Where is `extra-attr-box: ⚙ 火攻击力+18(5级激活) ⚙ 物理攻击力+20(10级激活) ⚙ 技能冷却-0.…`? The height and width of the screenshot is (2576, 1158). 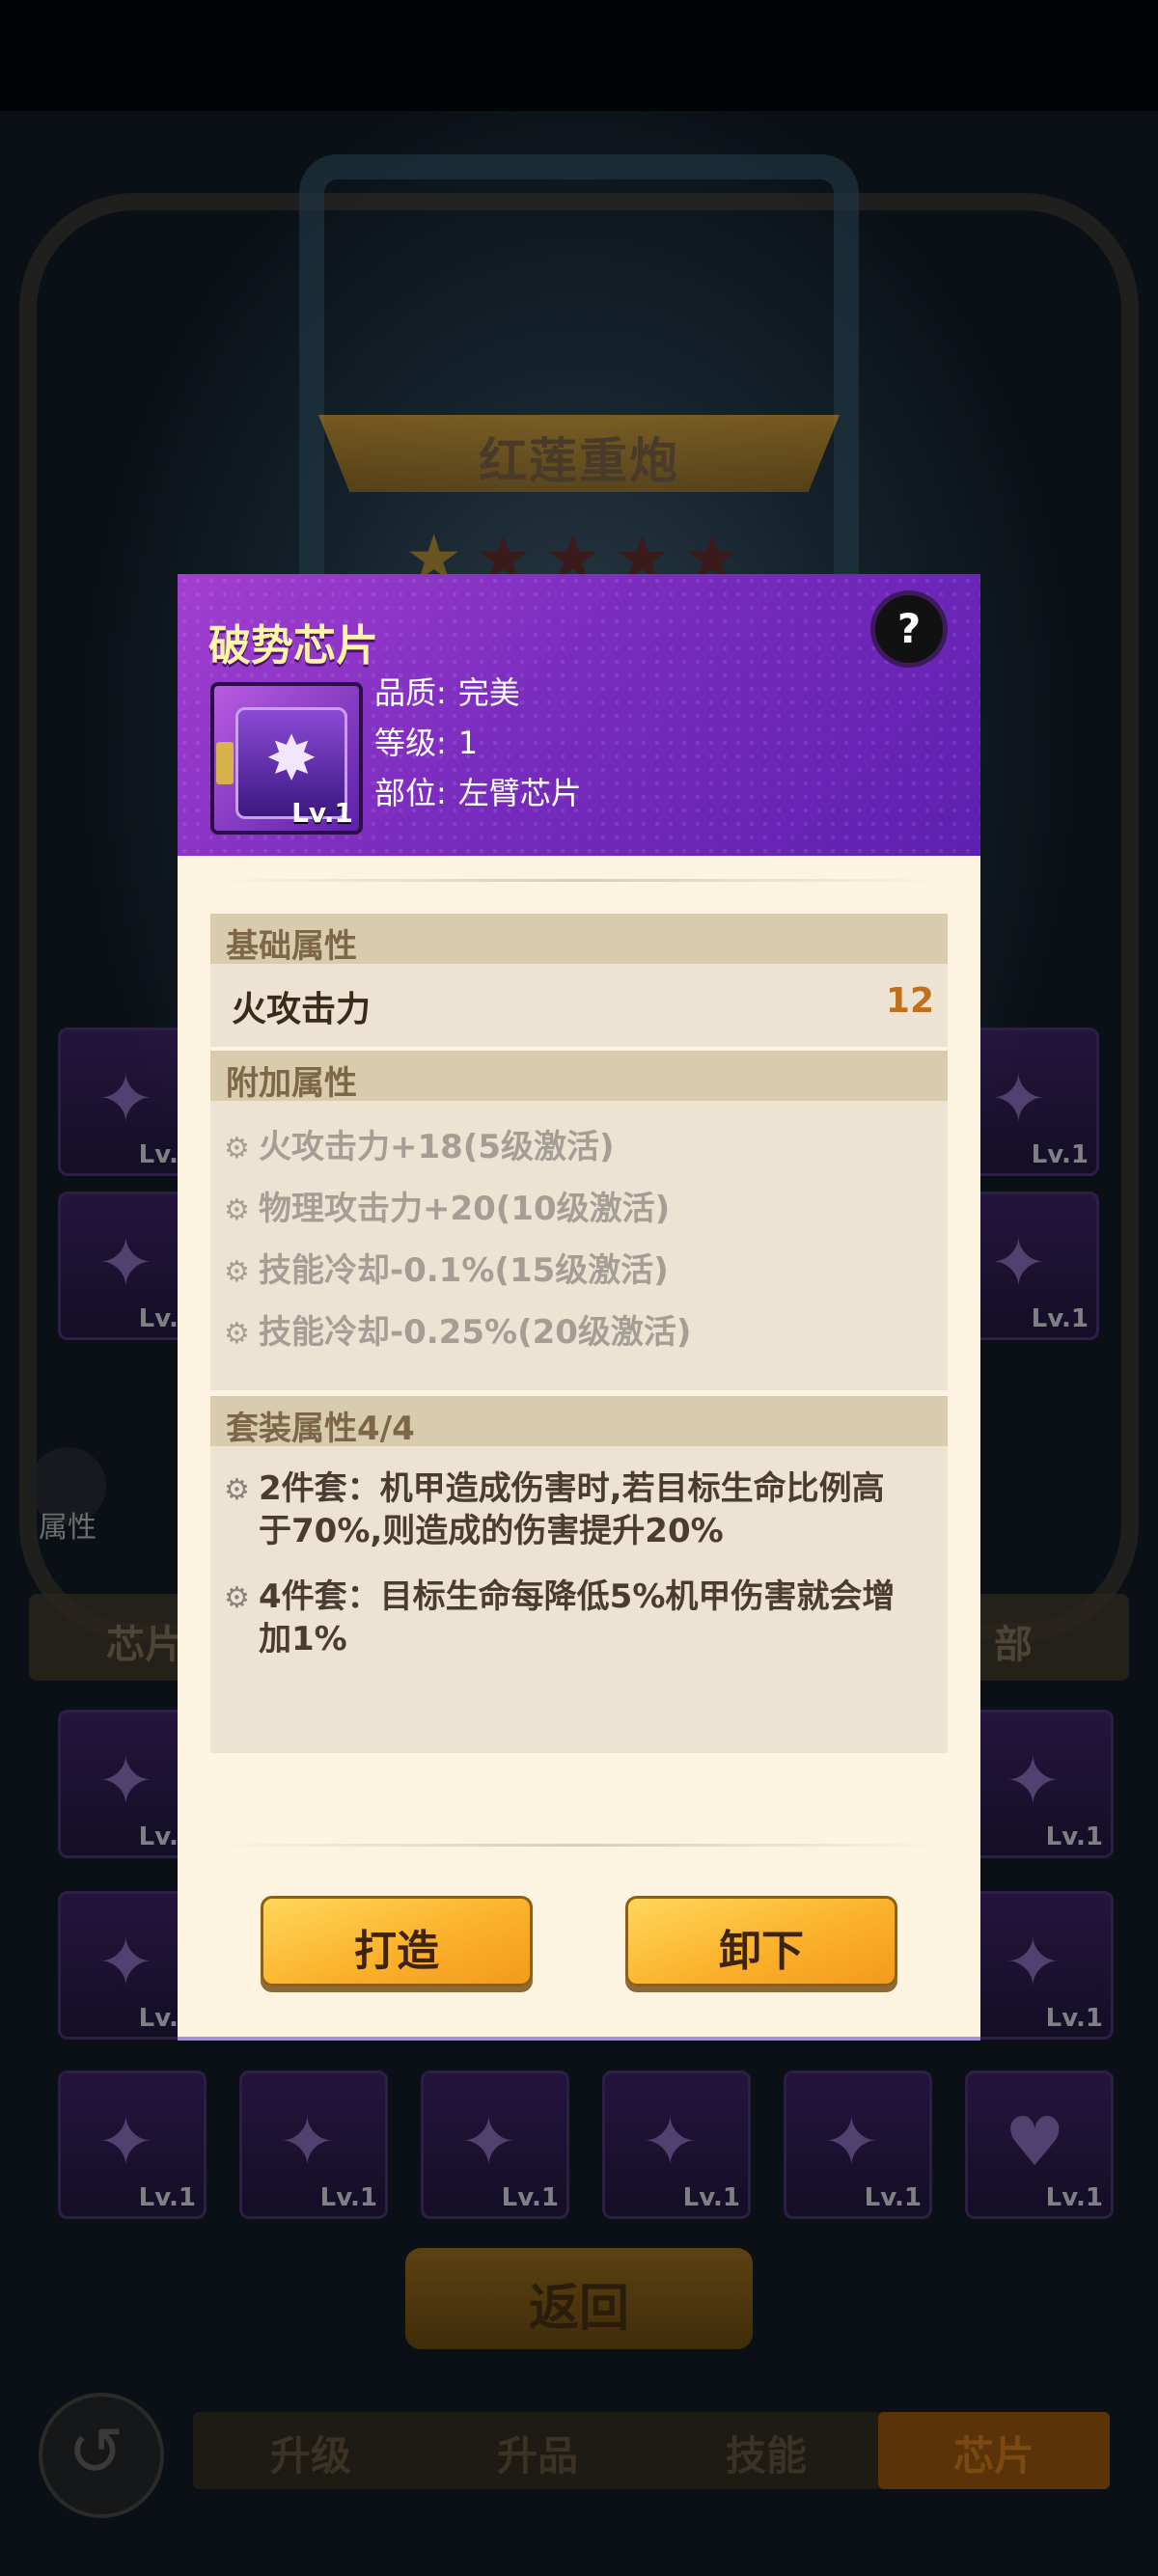 extra-attr-box: ⚙ 火攻击力+18(5级激活) ⚙ 物理攻击力+20(10级激活) ⚙ 技能冷却-0.… is located at coordinates (579, 1245).